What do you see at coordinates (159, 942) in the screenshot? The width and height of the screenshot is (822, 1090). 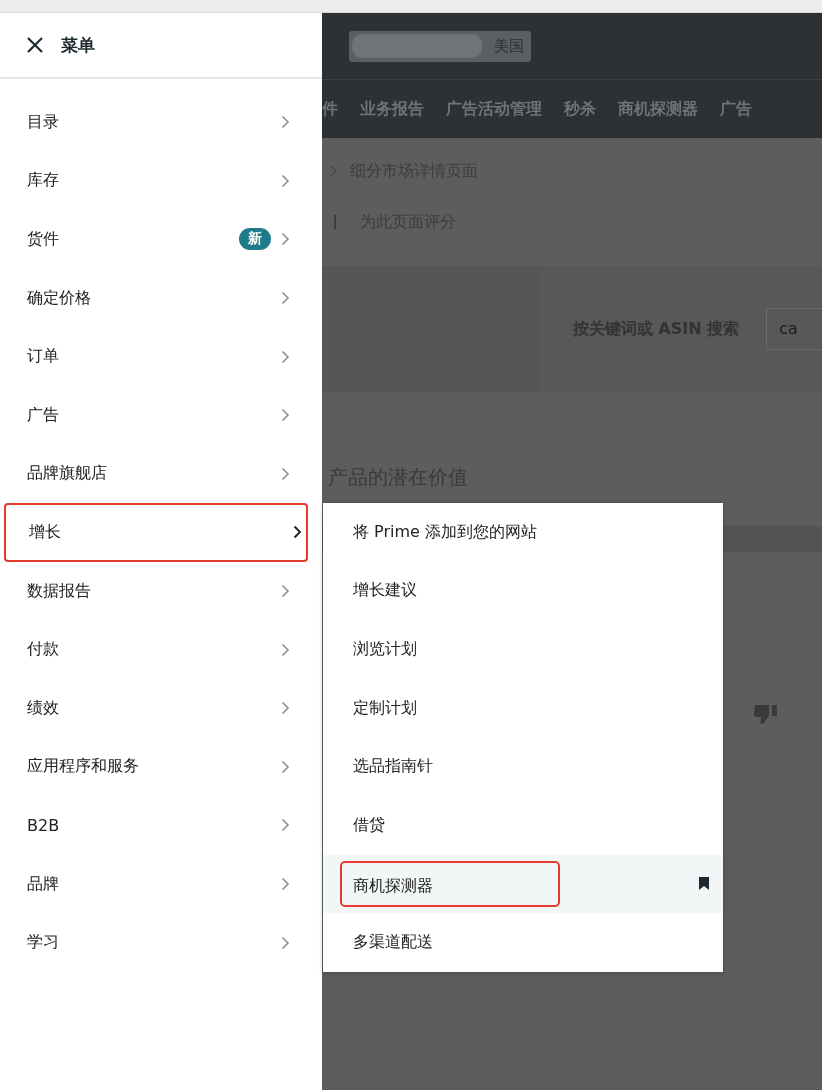 I see `menu-item: 学习` at bounding box center [159, 942].